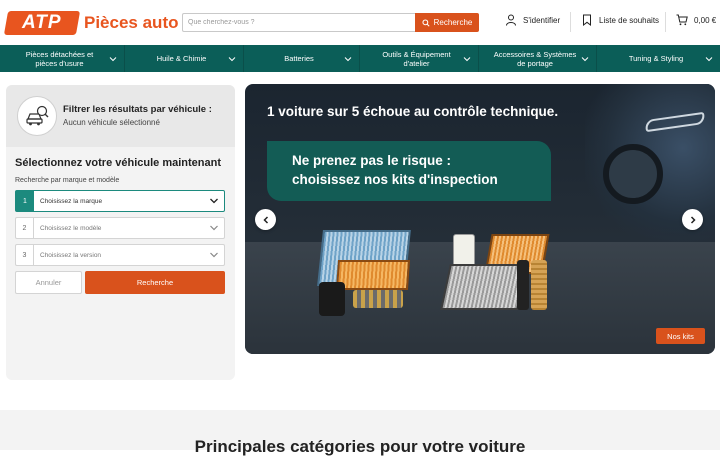 The height and width of the screenshot is (457, 720). What do you see at coordinates (25, 228) in the screenshot?
I see `step-number: 2` at bounding box center [25, 228].